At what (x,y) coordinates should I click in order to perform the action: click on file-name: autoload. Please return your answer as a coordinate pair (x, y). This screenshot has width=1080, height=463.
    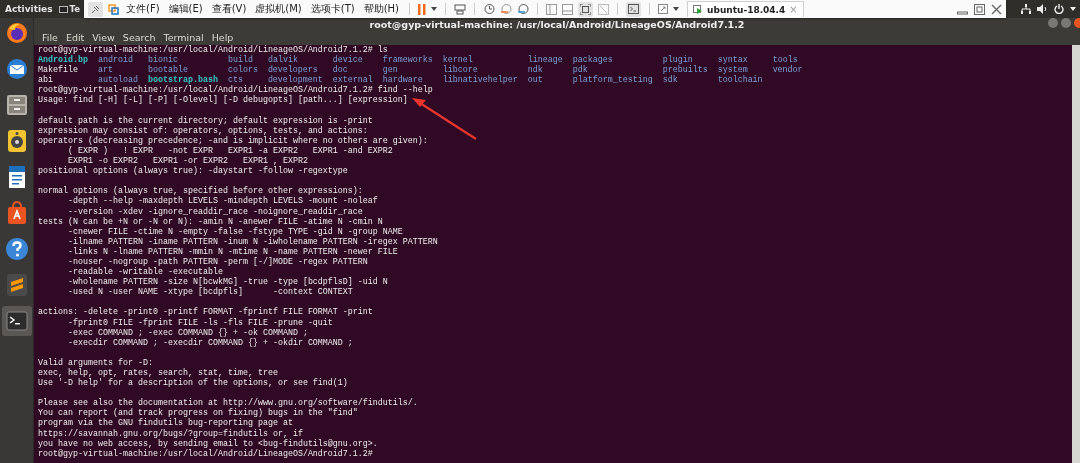
    Looking at the image, I should click on (117, 80).